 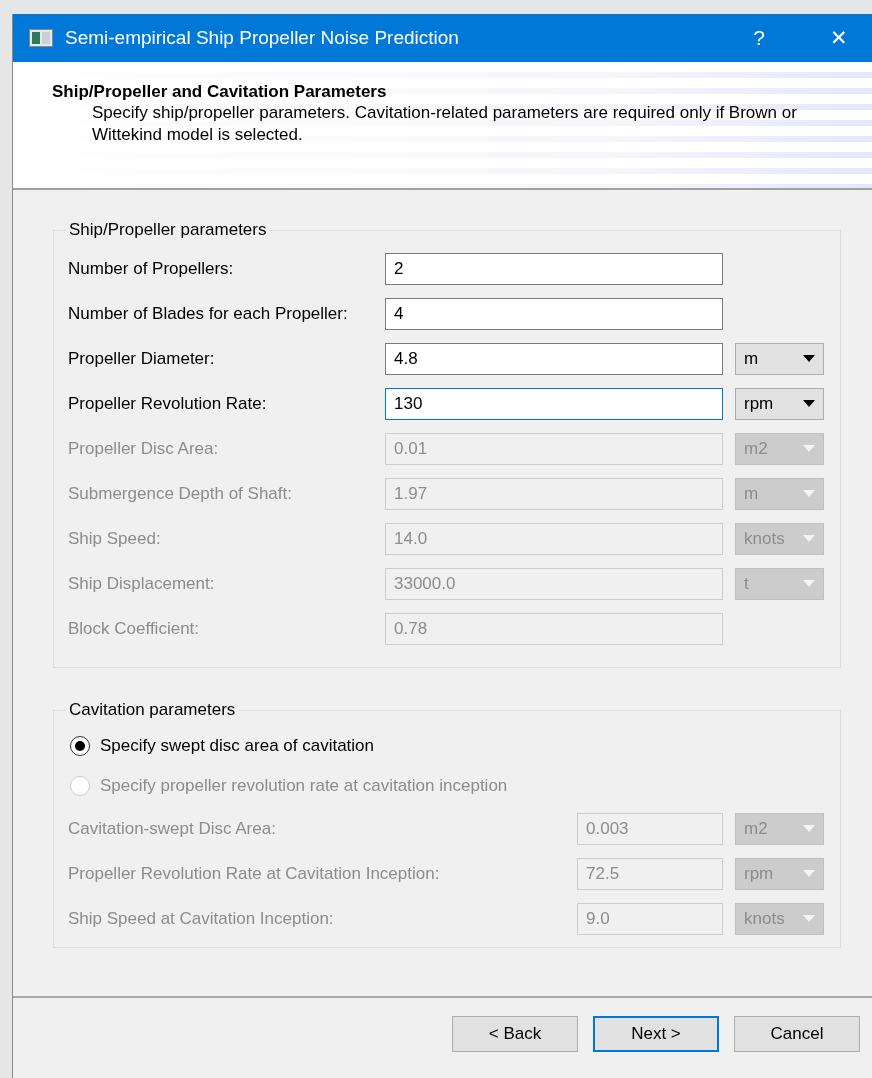 What do you see at coordinates (554, 268) in the screenshot?
I see `input-field: 2` at bounding box center [554, 268].